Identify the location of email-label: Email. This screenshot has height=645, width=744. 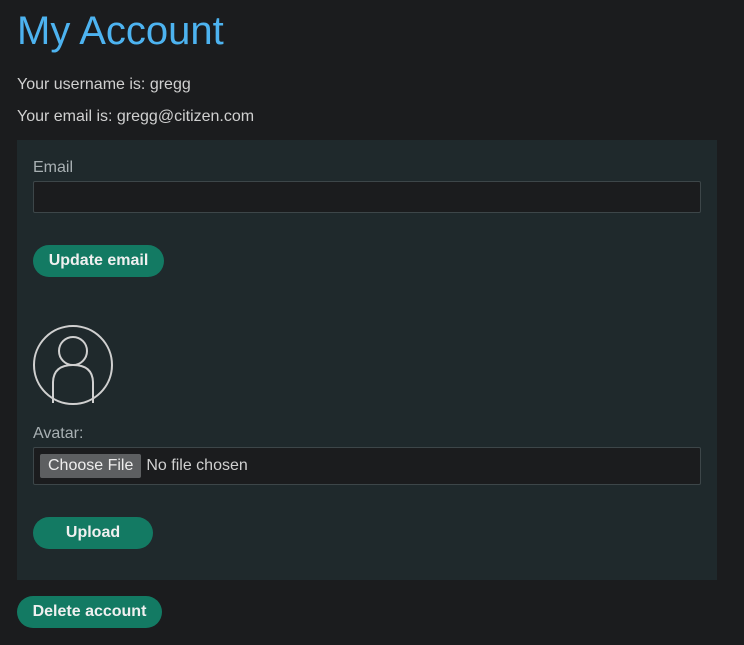
(53, 167).